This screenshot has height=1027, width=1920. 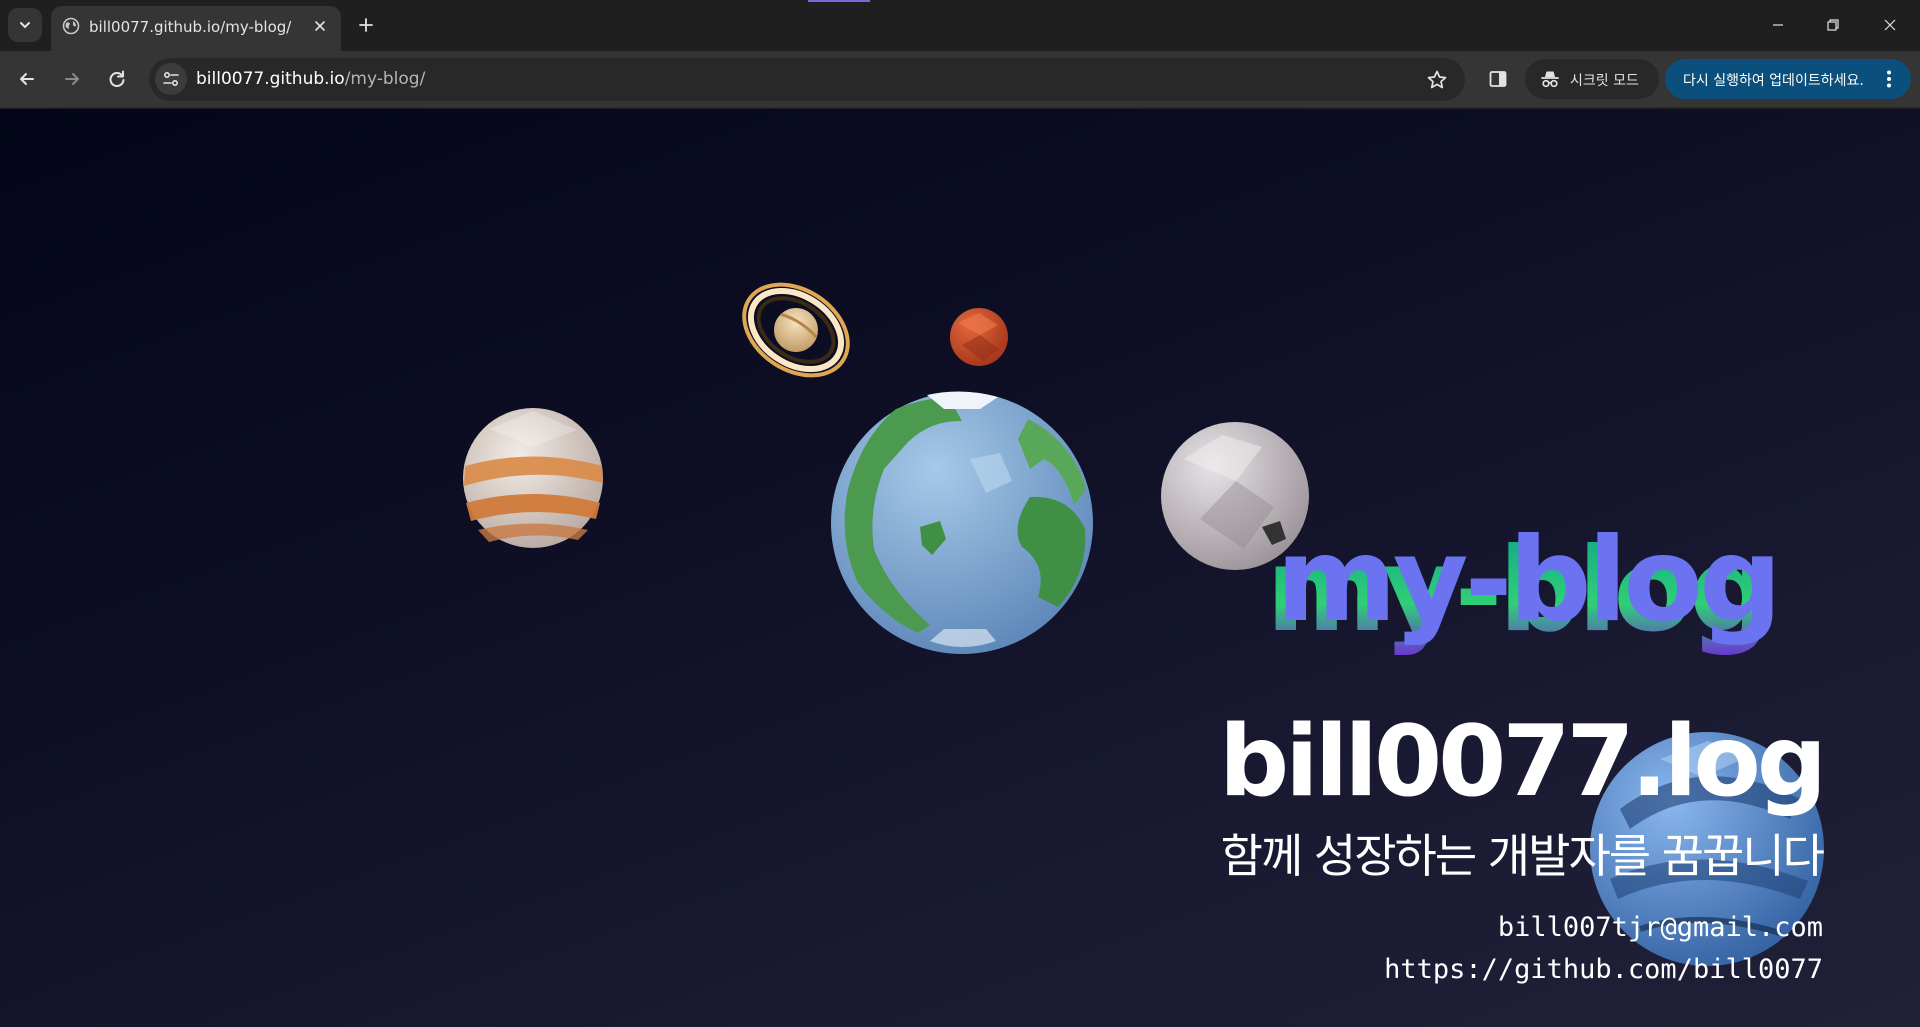 I want to click on side-panel-button, so click(x=1498, y=79).